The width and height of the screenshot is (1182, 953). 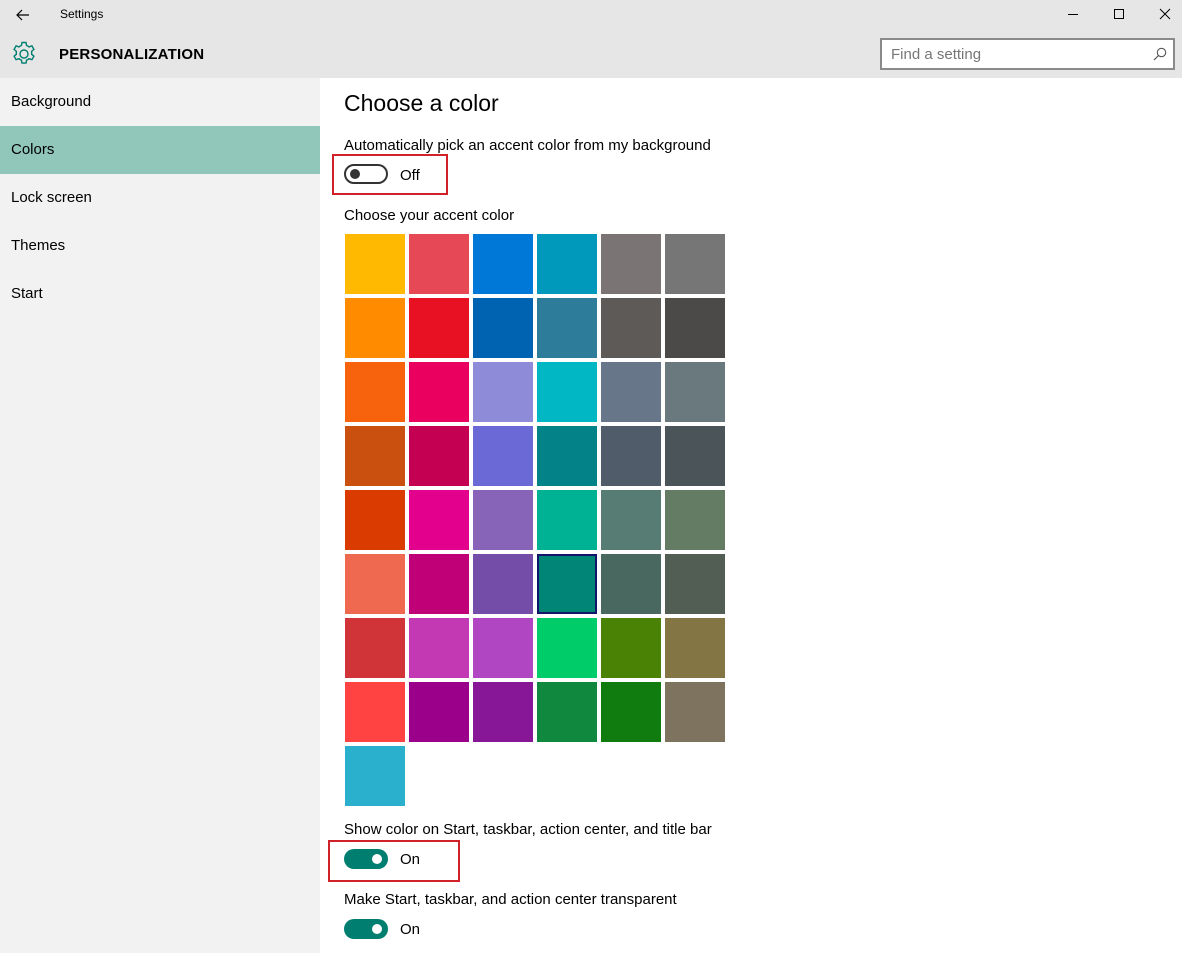 I want to click on minimize-button, so click(x=1073, y=14).